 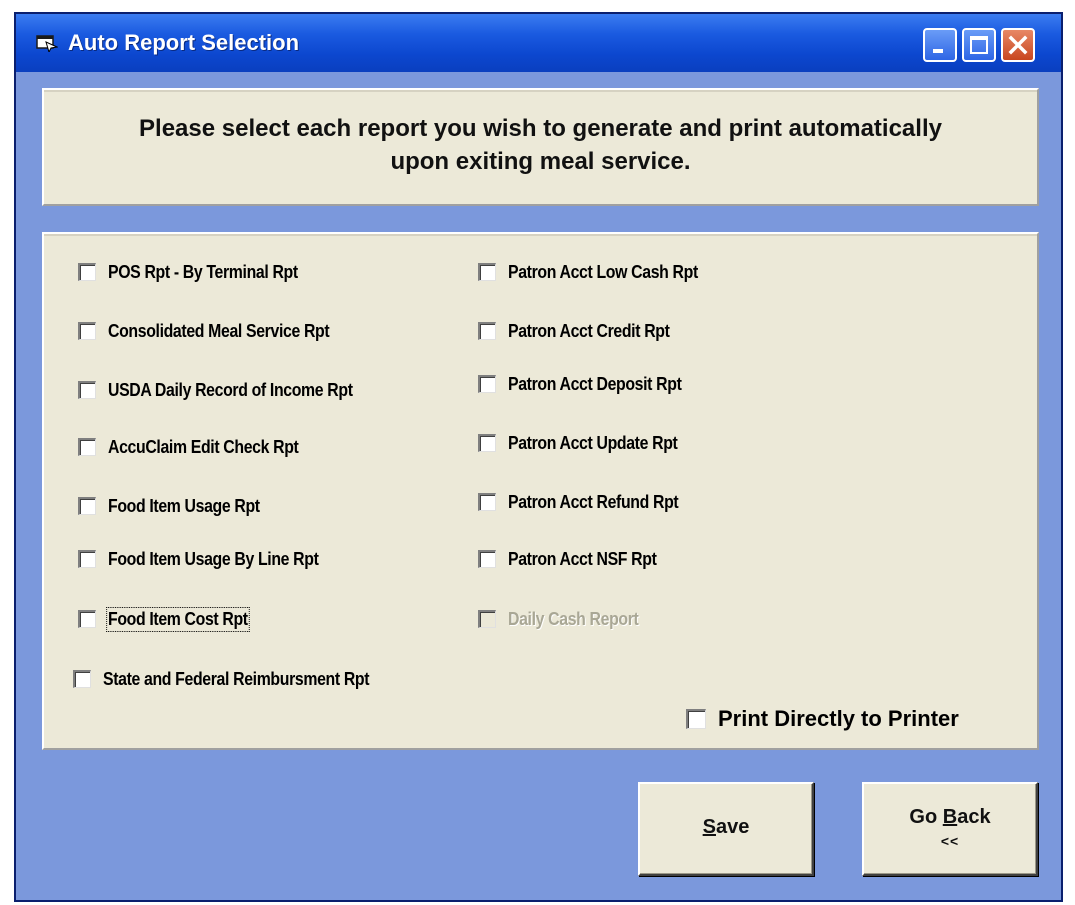 I want to click on report-checkbox-daily-cash: Daily Cash Report, so click(x=567, y=619).